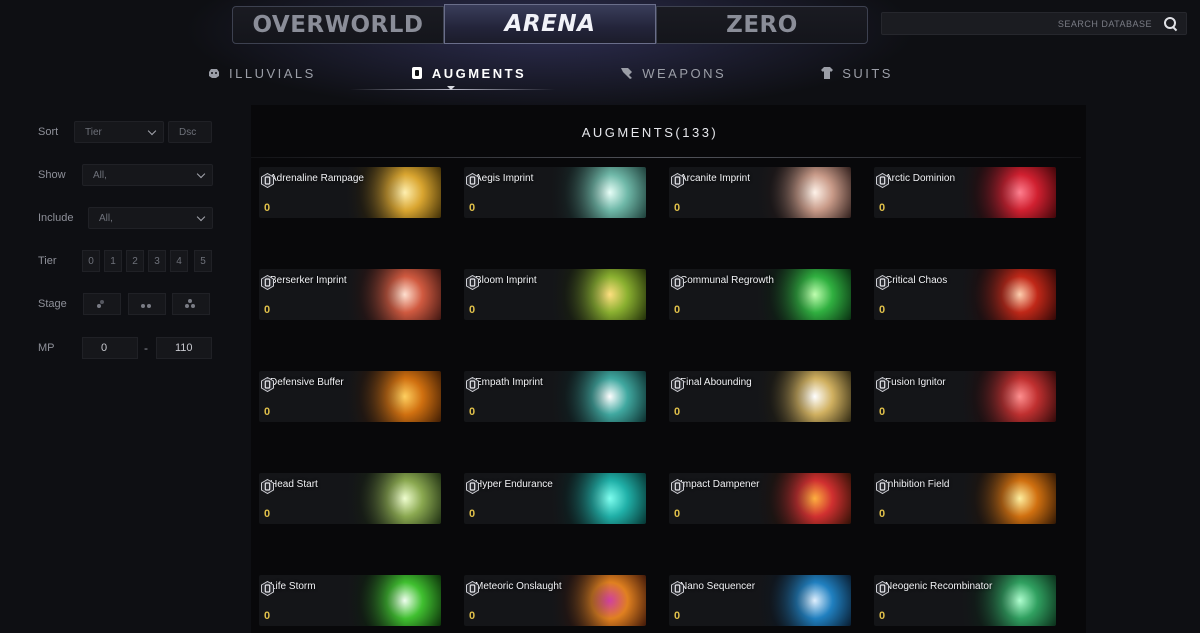 The width and height of the screenshot is (1200, 633). What do you see at coordinates (1171, 23) in the screenshot?
I see `search-icon` at bounding box center [1171, 23].